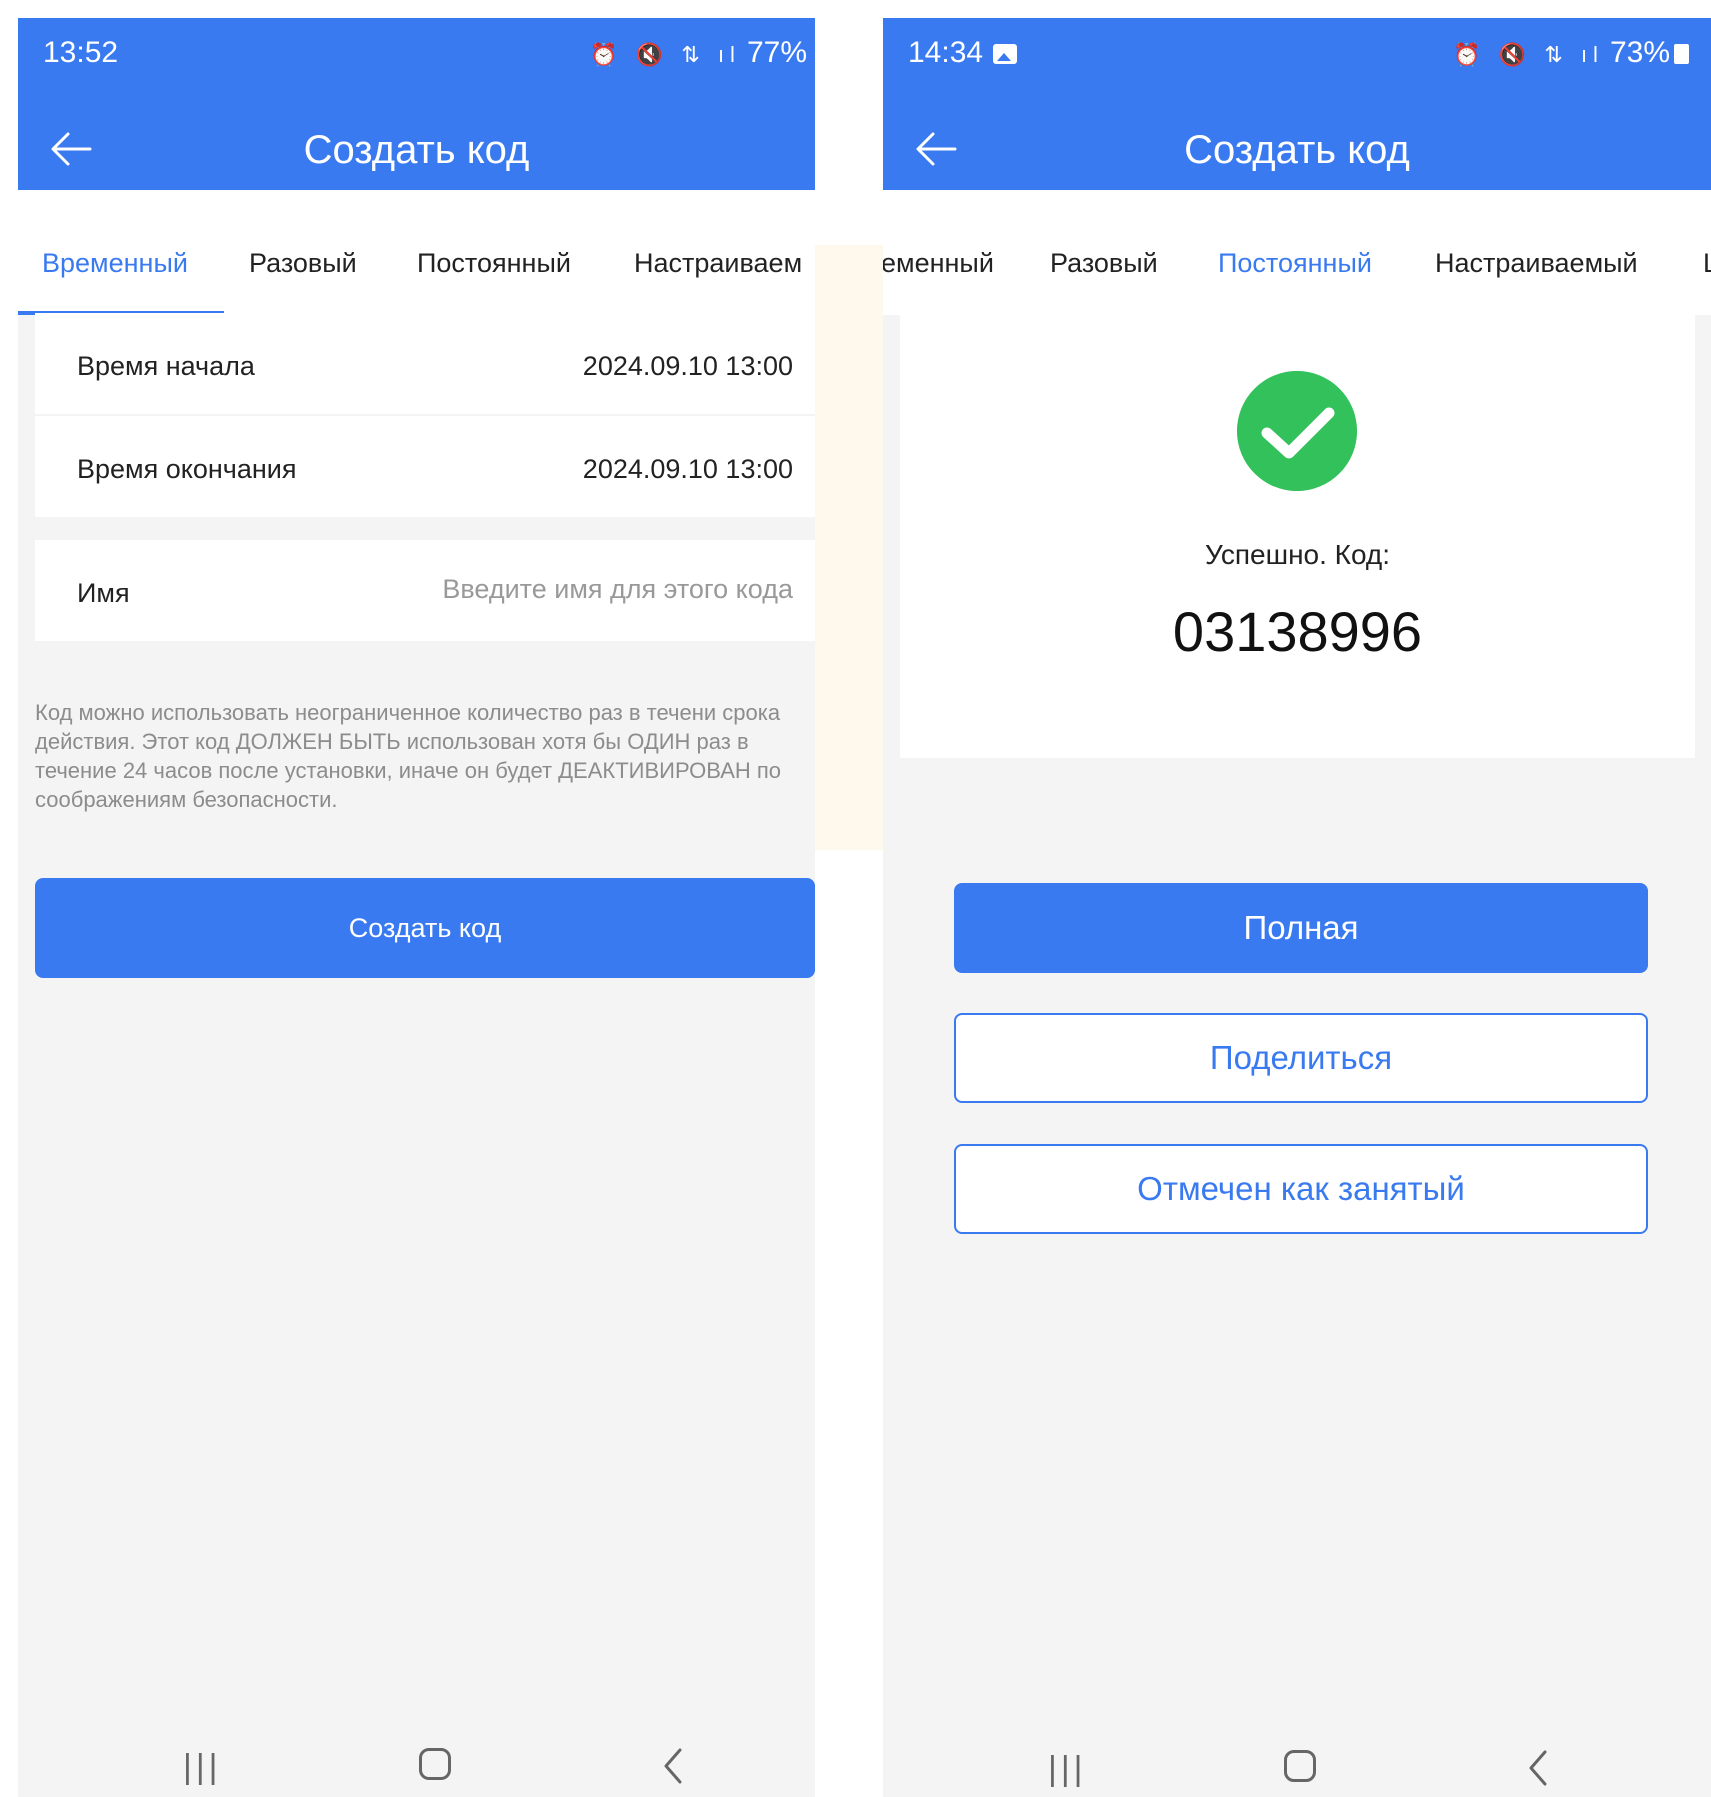  Describe the element at coordinates (115, 263) in the screenshot. I see `tab-temporary: Временный` at that location.